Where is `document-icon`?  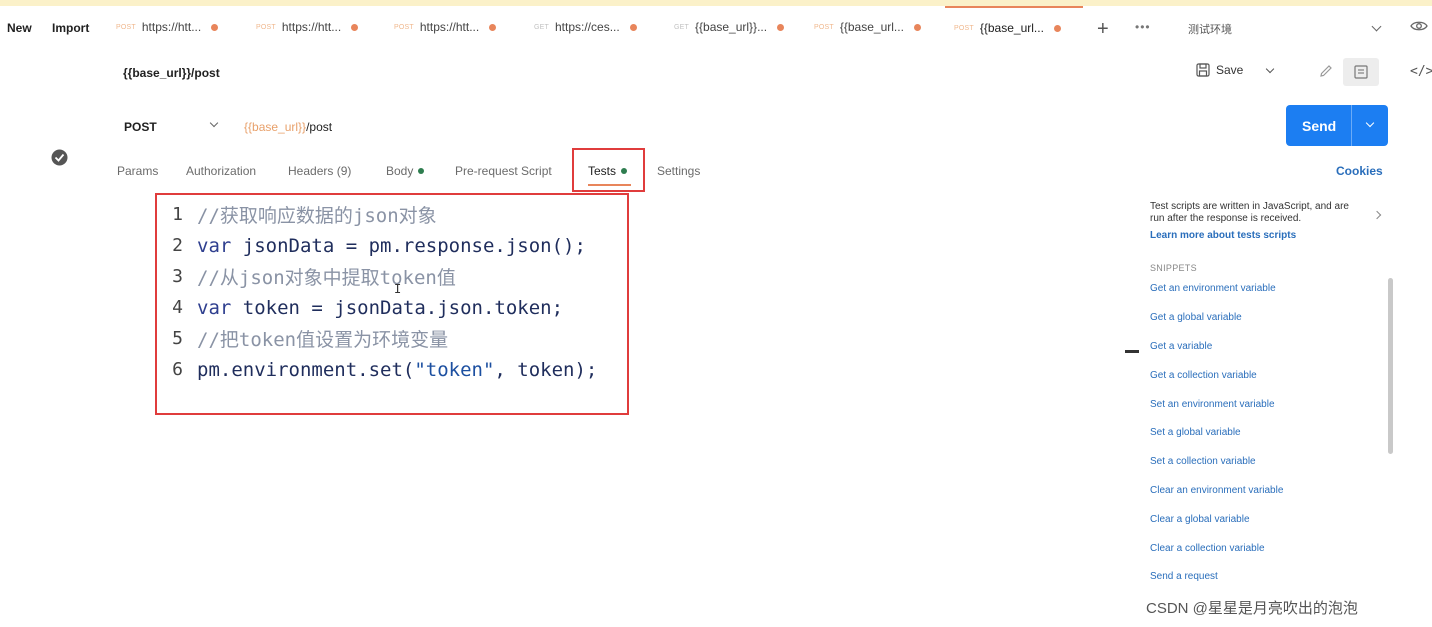
document-icon is located at coordinates (1361, 72).